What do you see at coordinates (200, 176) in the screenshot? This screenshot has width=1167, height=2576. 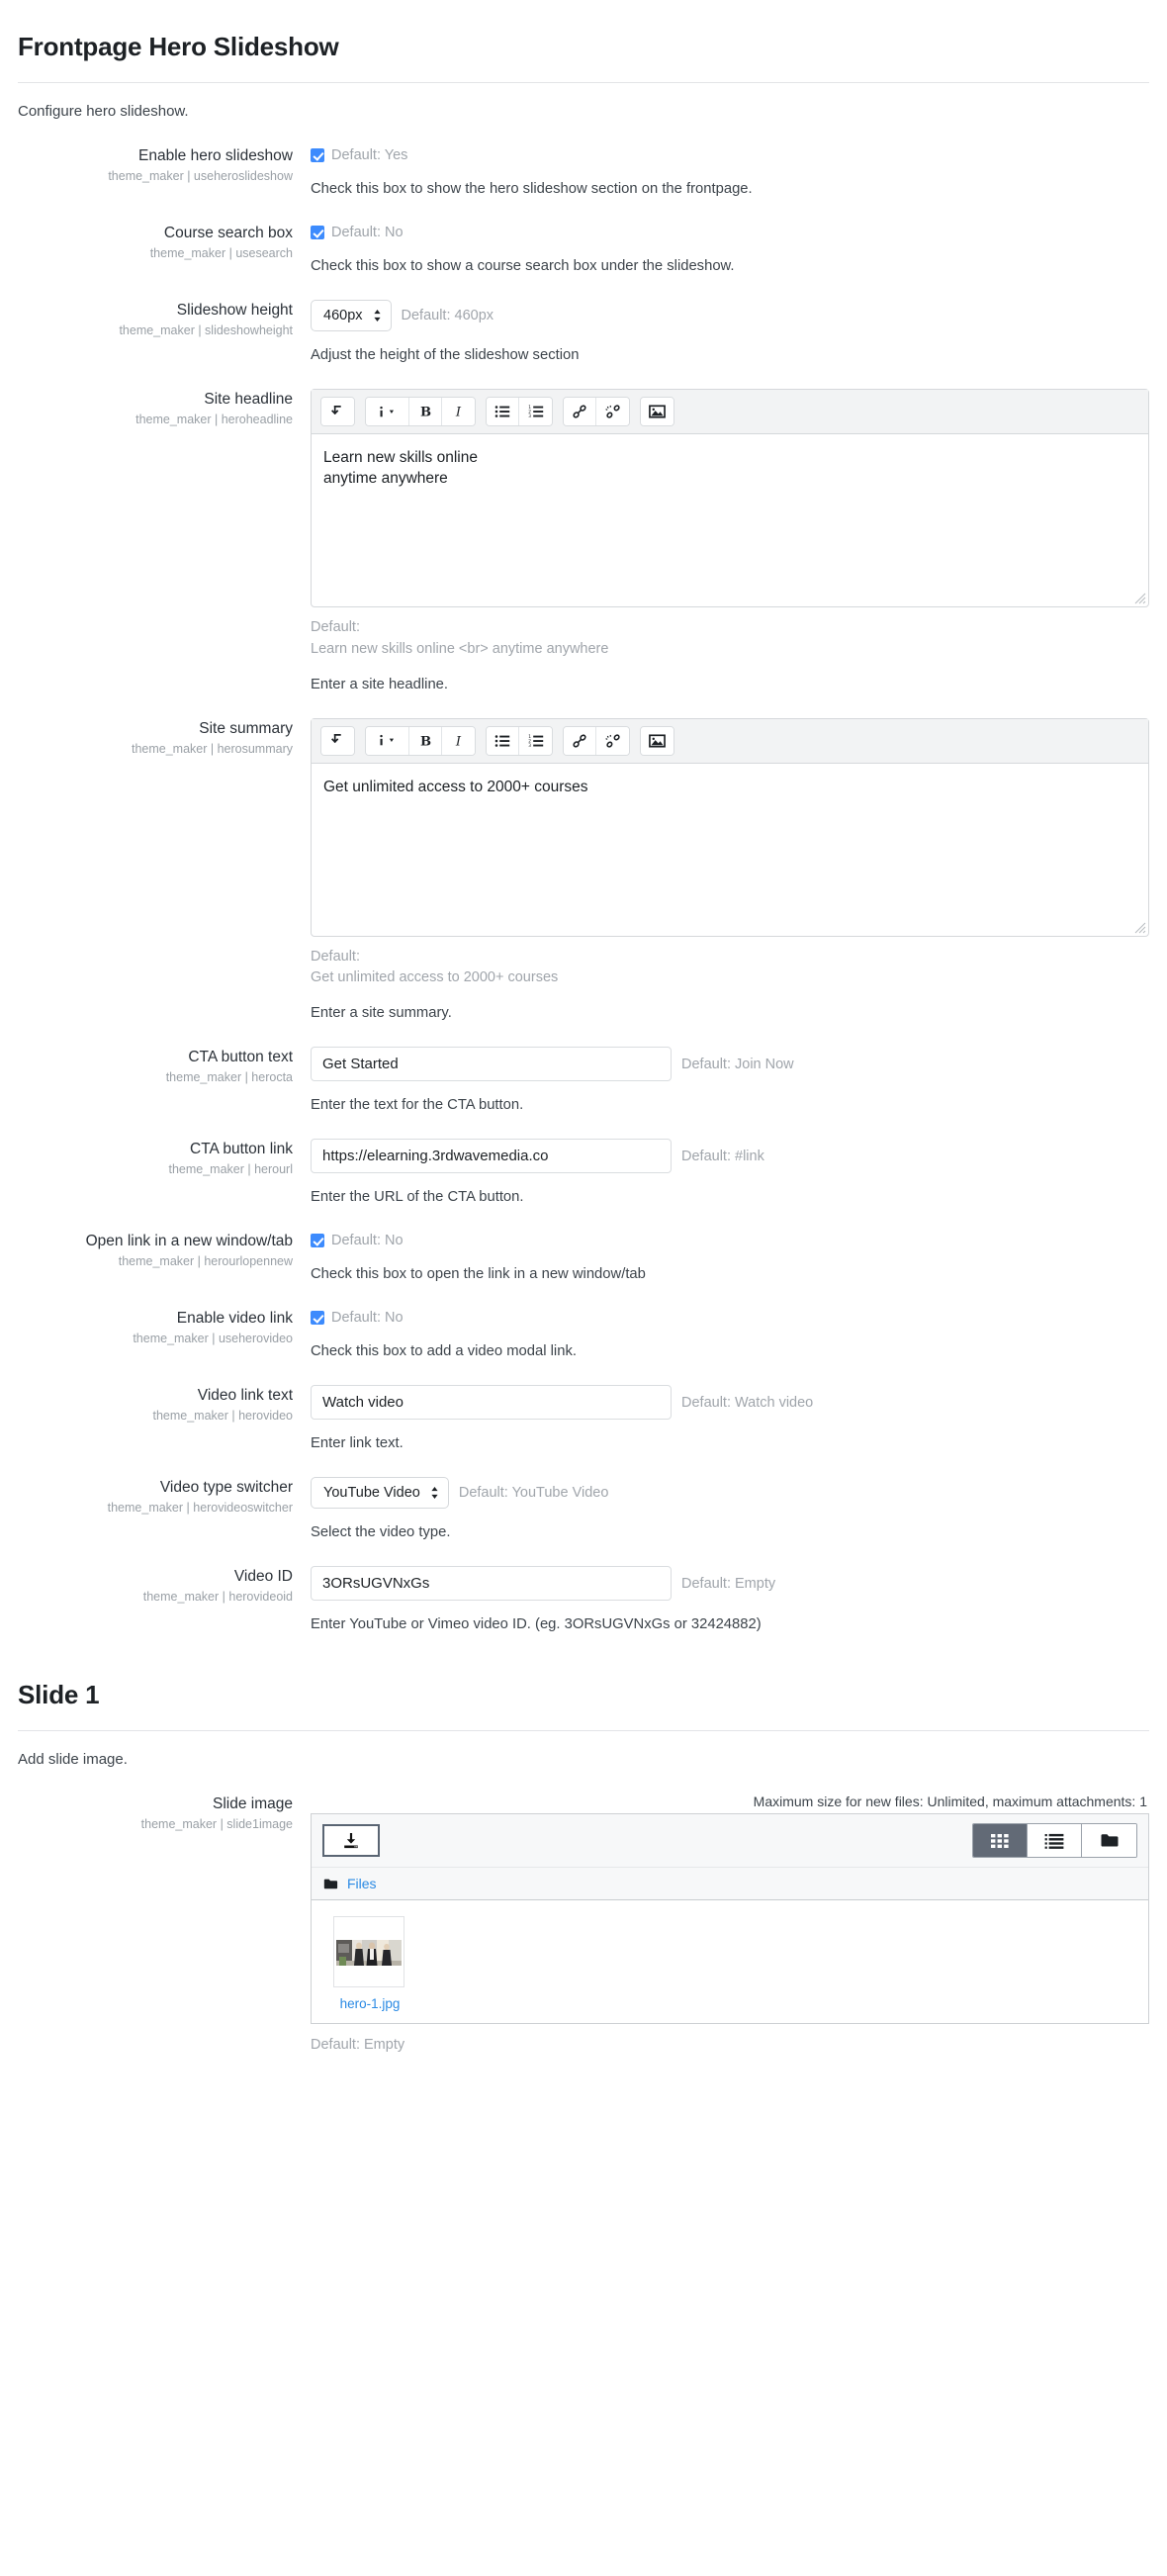 I see `setting-key: theme_maker | useheroslideshow` at bounding box center [200, 176].